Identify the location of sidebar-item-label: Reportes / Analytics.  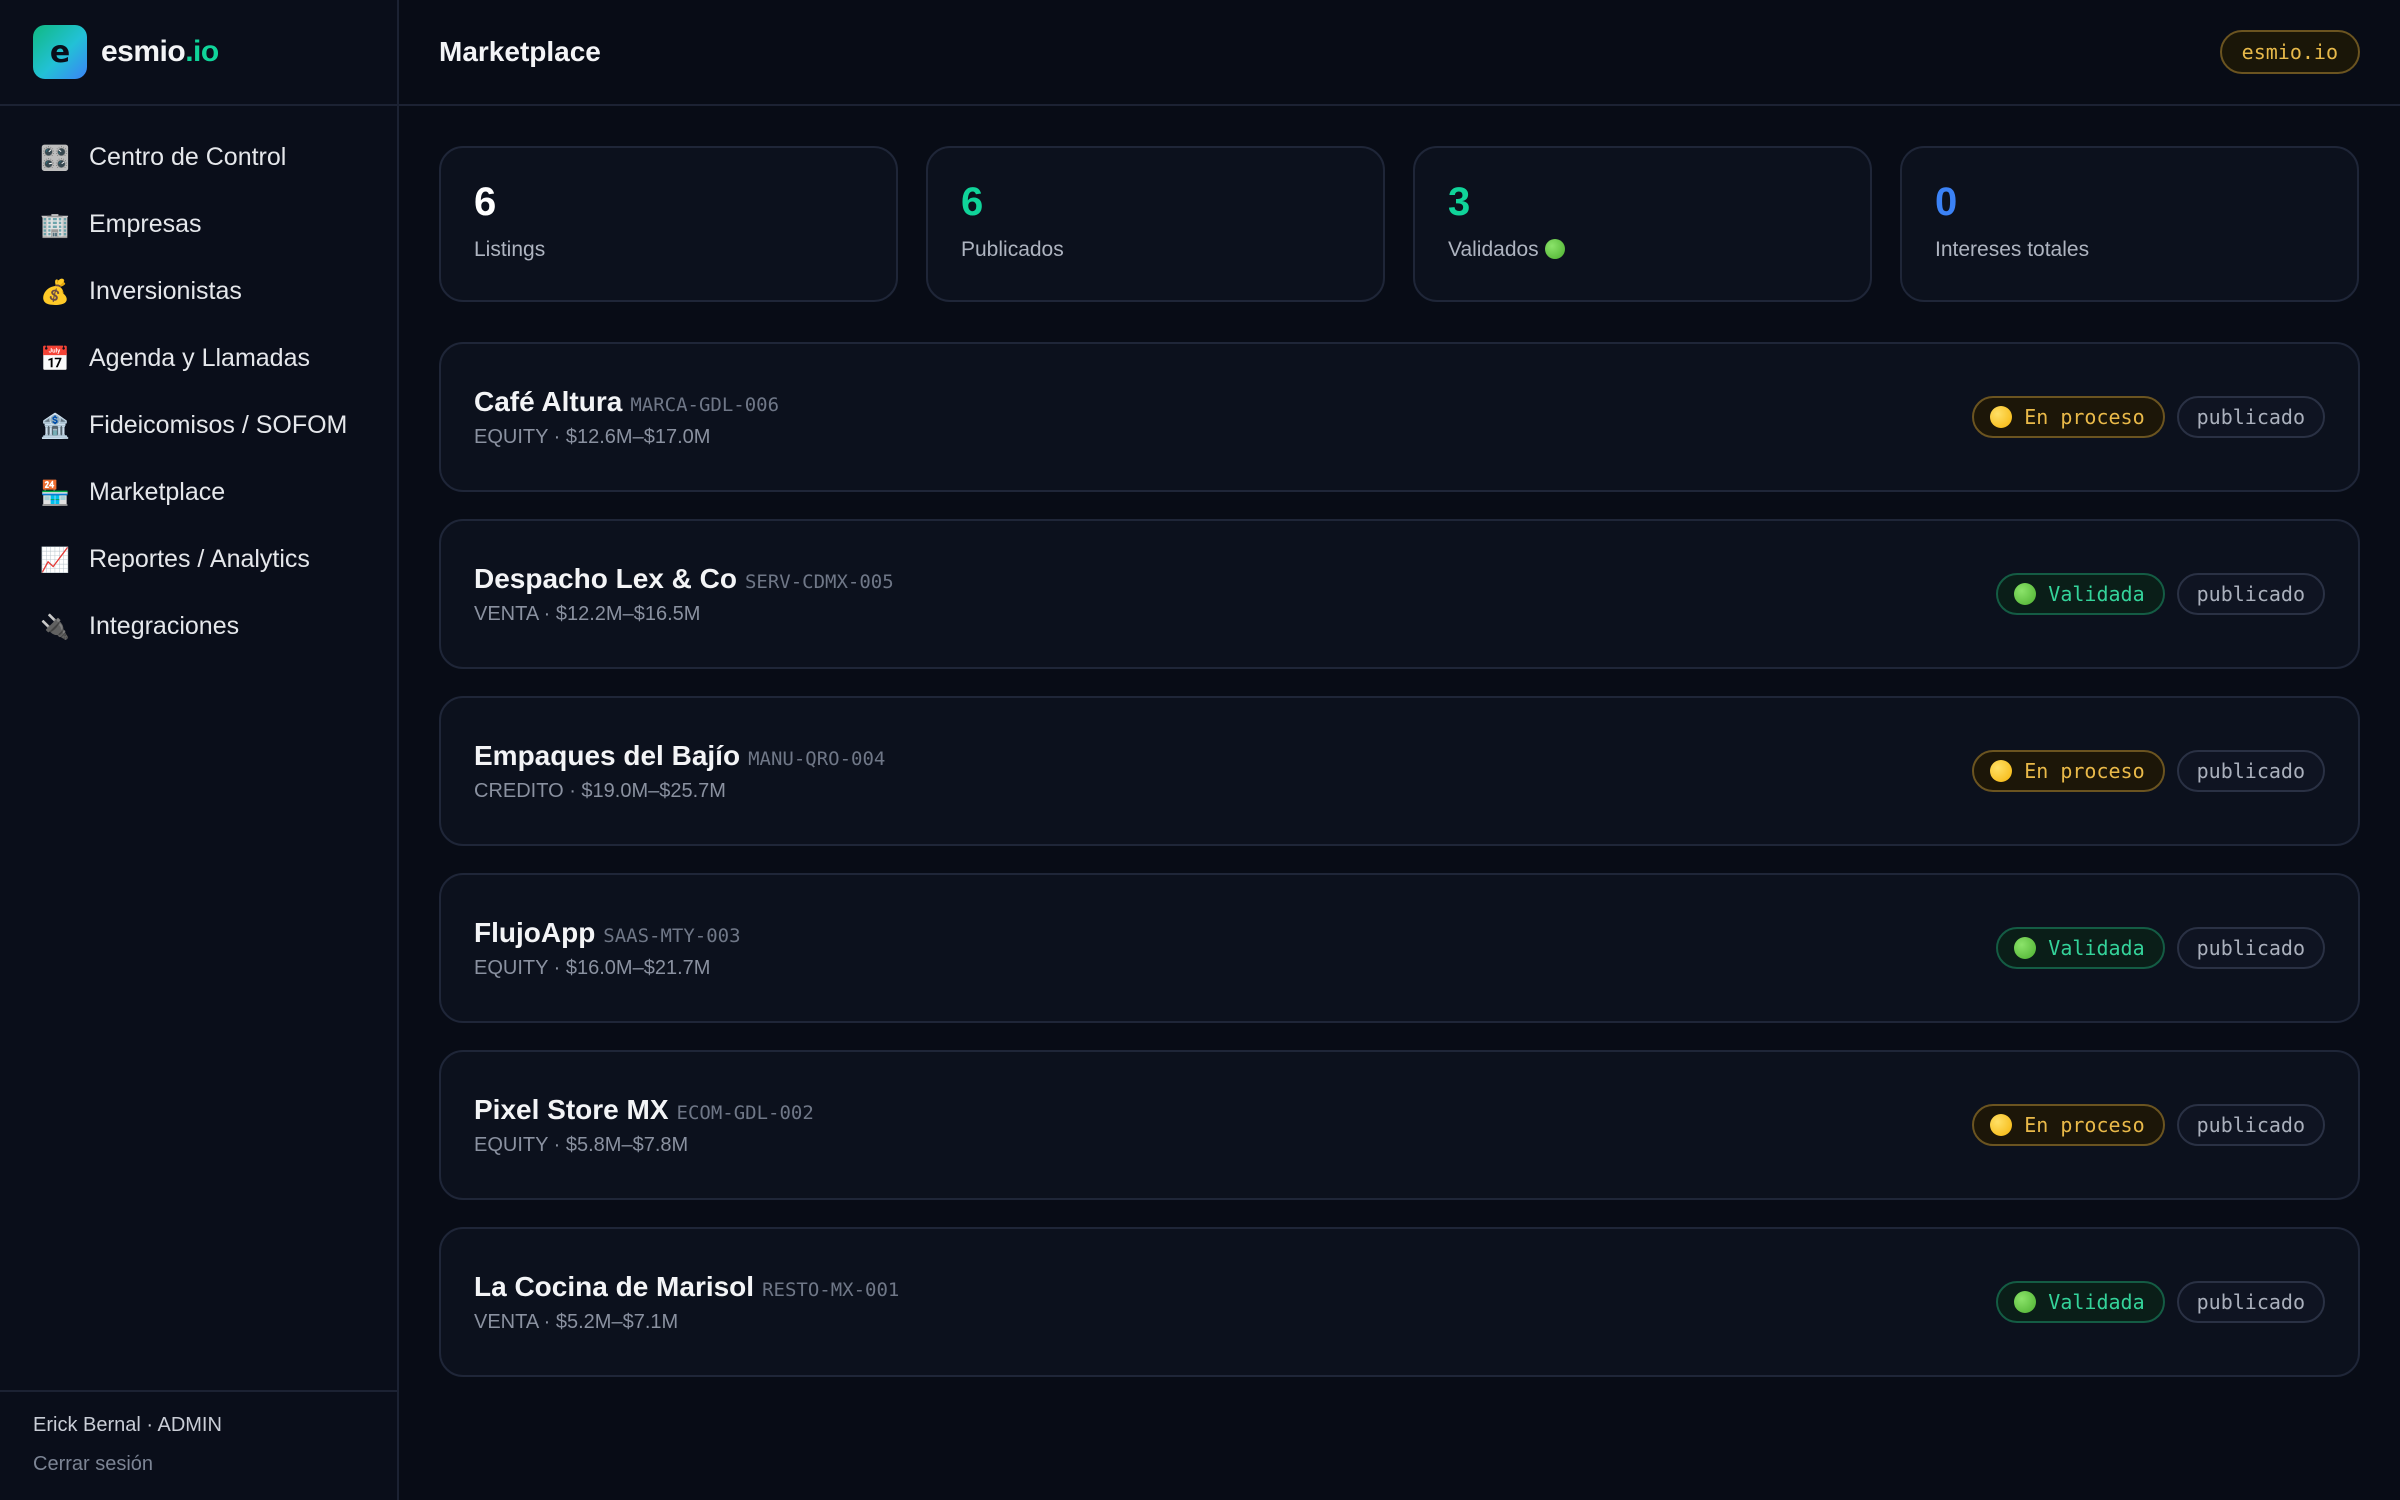
(199, 559).